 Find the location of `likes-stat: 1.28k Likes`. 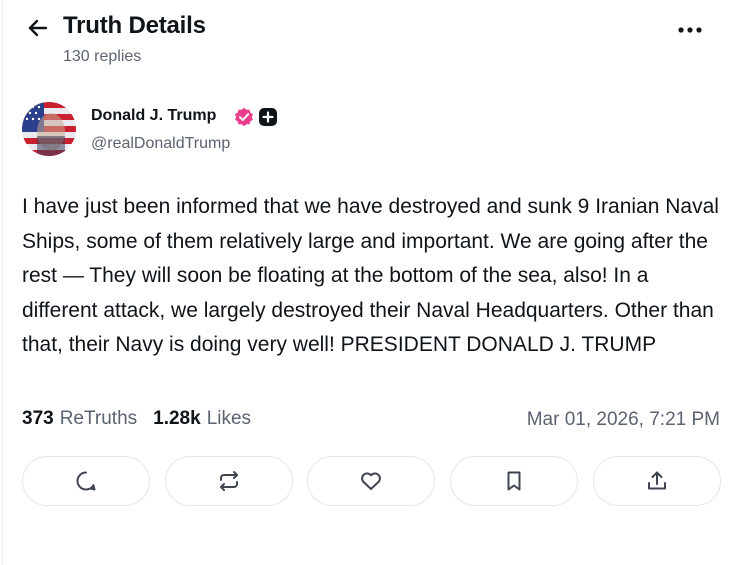

likes-stat: 1.28k Likes is located at coordinates (202, 419).